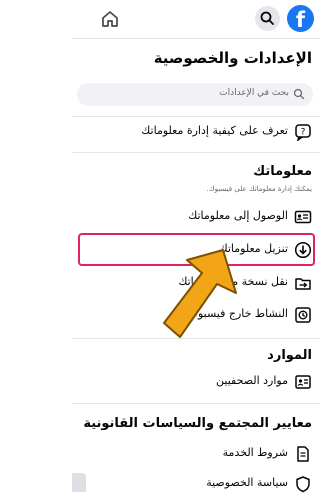 The width and height of the screenshot is (320, 496). What do you see at coordinates (214, 130) in the screenshot?
I see `help-manage-info-label: تعرف على كيفية إدارة معلوماتك` at bounding box center [214, 130].